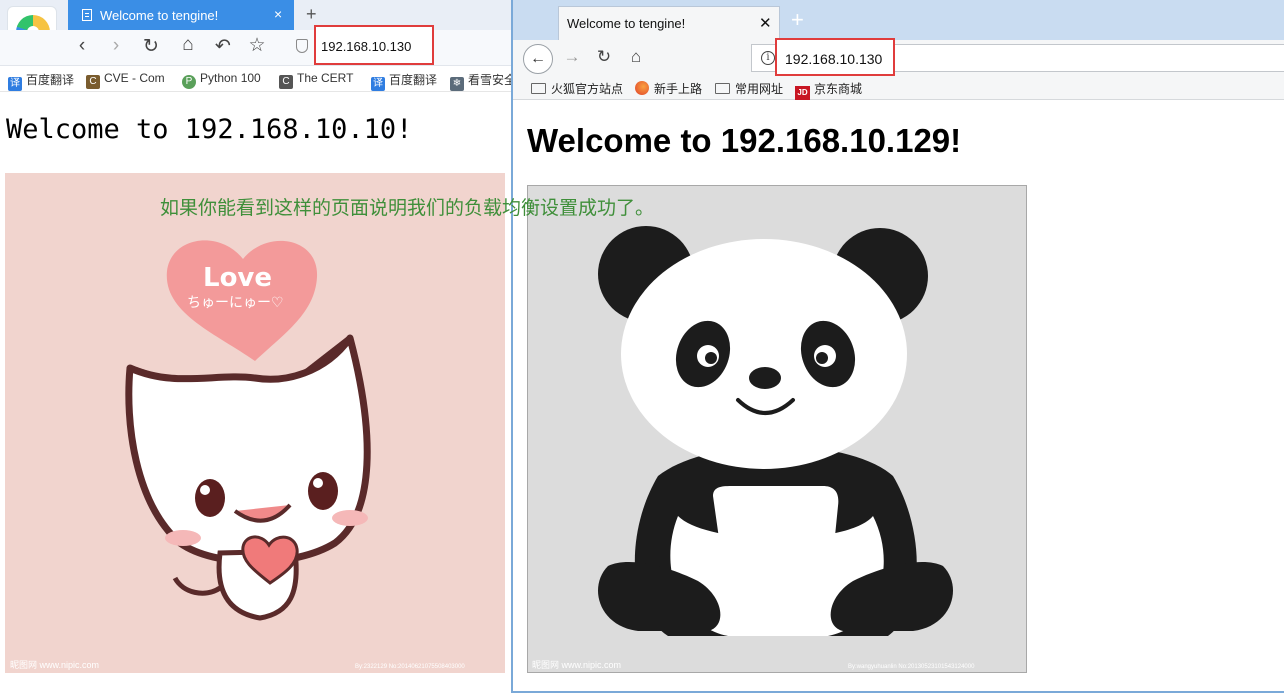 The image size is (1284, 693). What do you see at coordinates (749, 88) in the screenshot?
I see `bookmark-item: 常用网址` at bounding box center [749, 88].